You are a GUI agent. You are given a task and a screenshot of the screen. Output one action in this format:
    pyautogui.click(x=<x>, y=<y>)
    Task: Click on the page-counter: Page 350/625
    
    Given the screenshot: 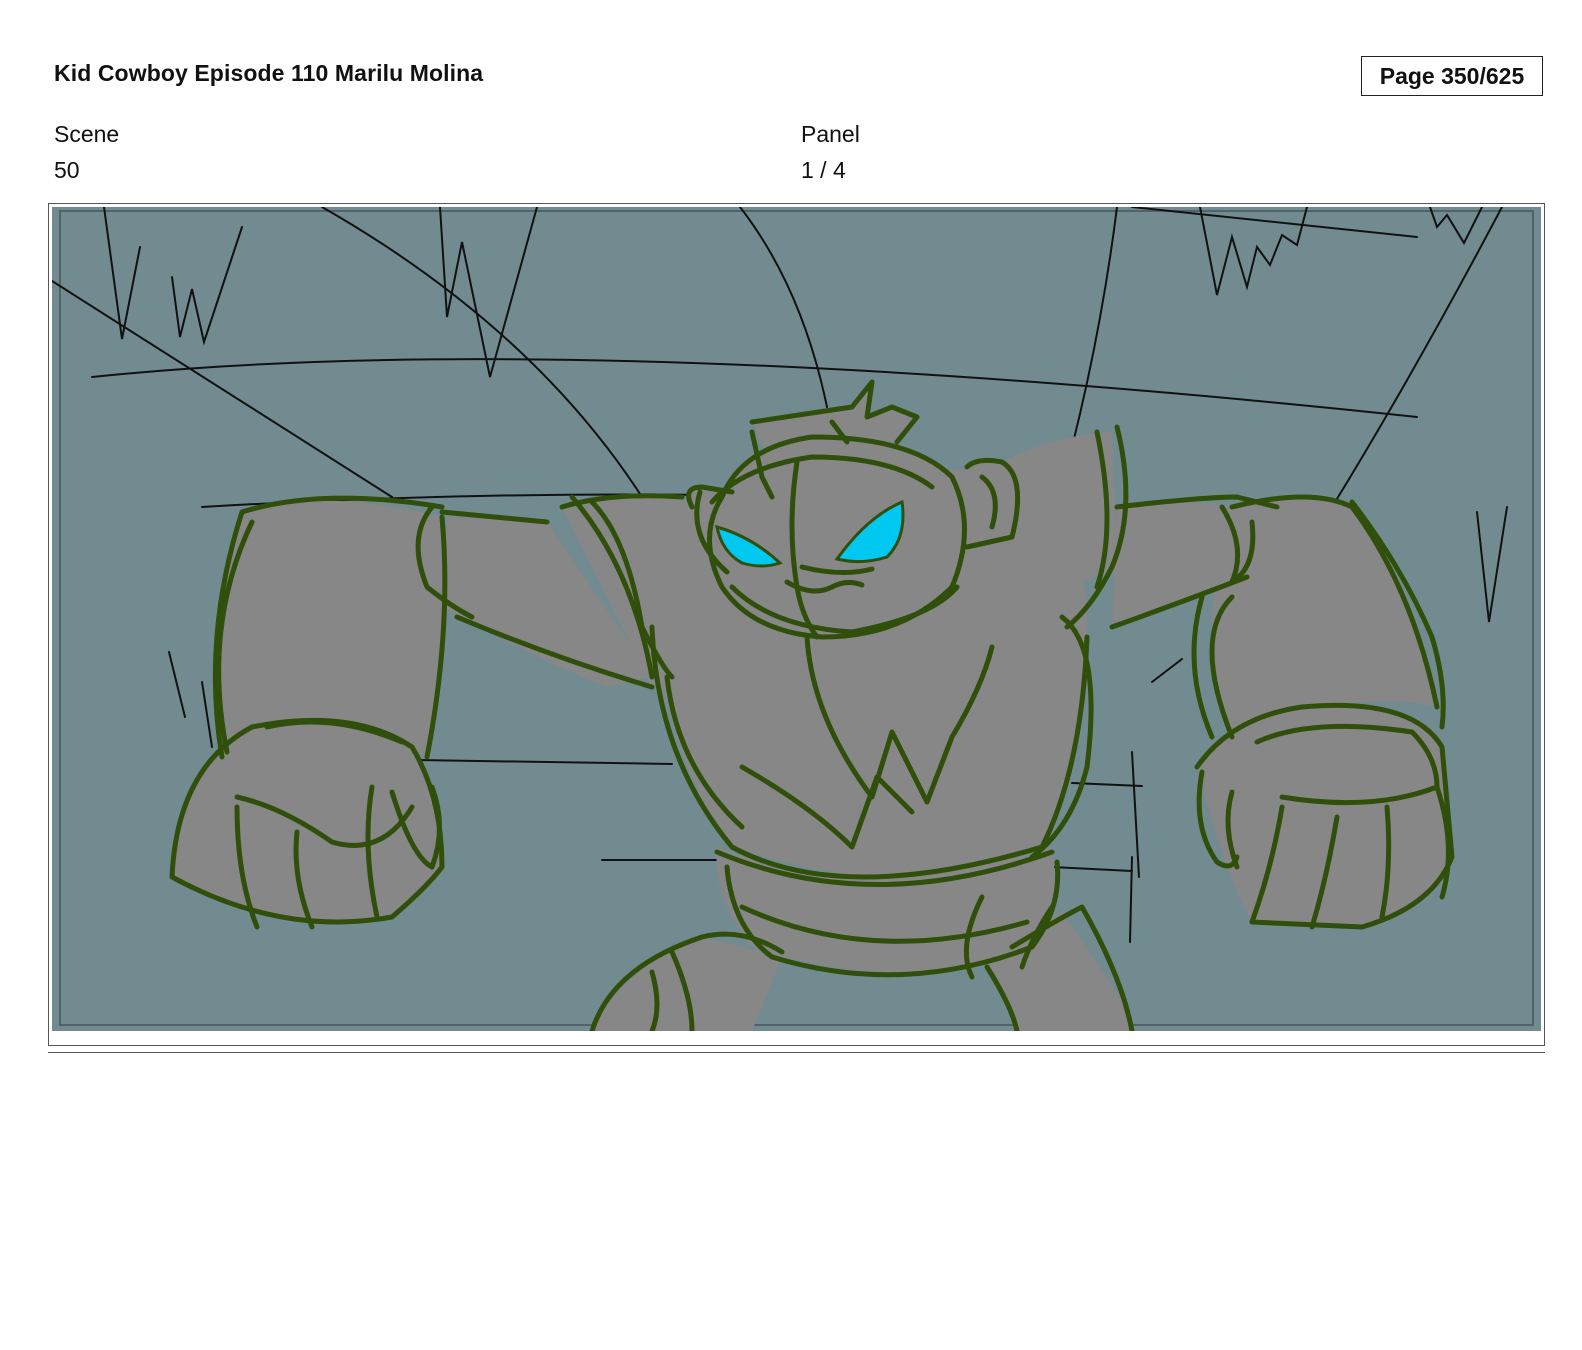 What is the action you would take?
    pyautogui.click(x=1452, y=76)
    